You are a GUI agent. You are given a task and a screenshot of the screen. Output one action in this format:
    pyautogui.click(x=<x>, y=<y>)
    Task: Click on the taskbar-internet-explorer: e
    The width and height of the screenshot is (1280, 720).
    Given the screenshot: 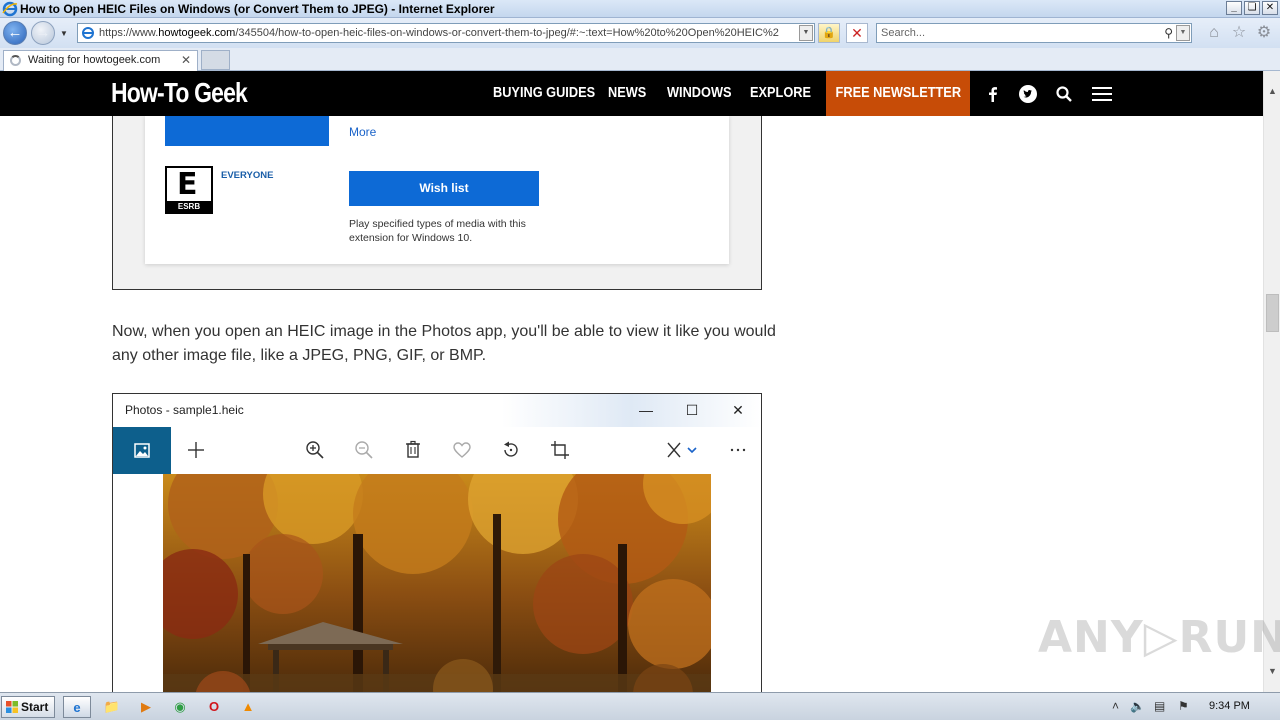 What is the action you would take?
    pyautogui.click(x=77, y=707)
    